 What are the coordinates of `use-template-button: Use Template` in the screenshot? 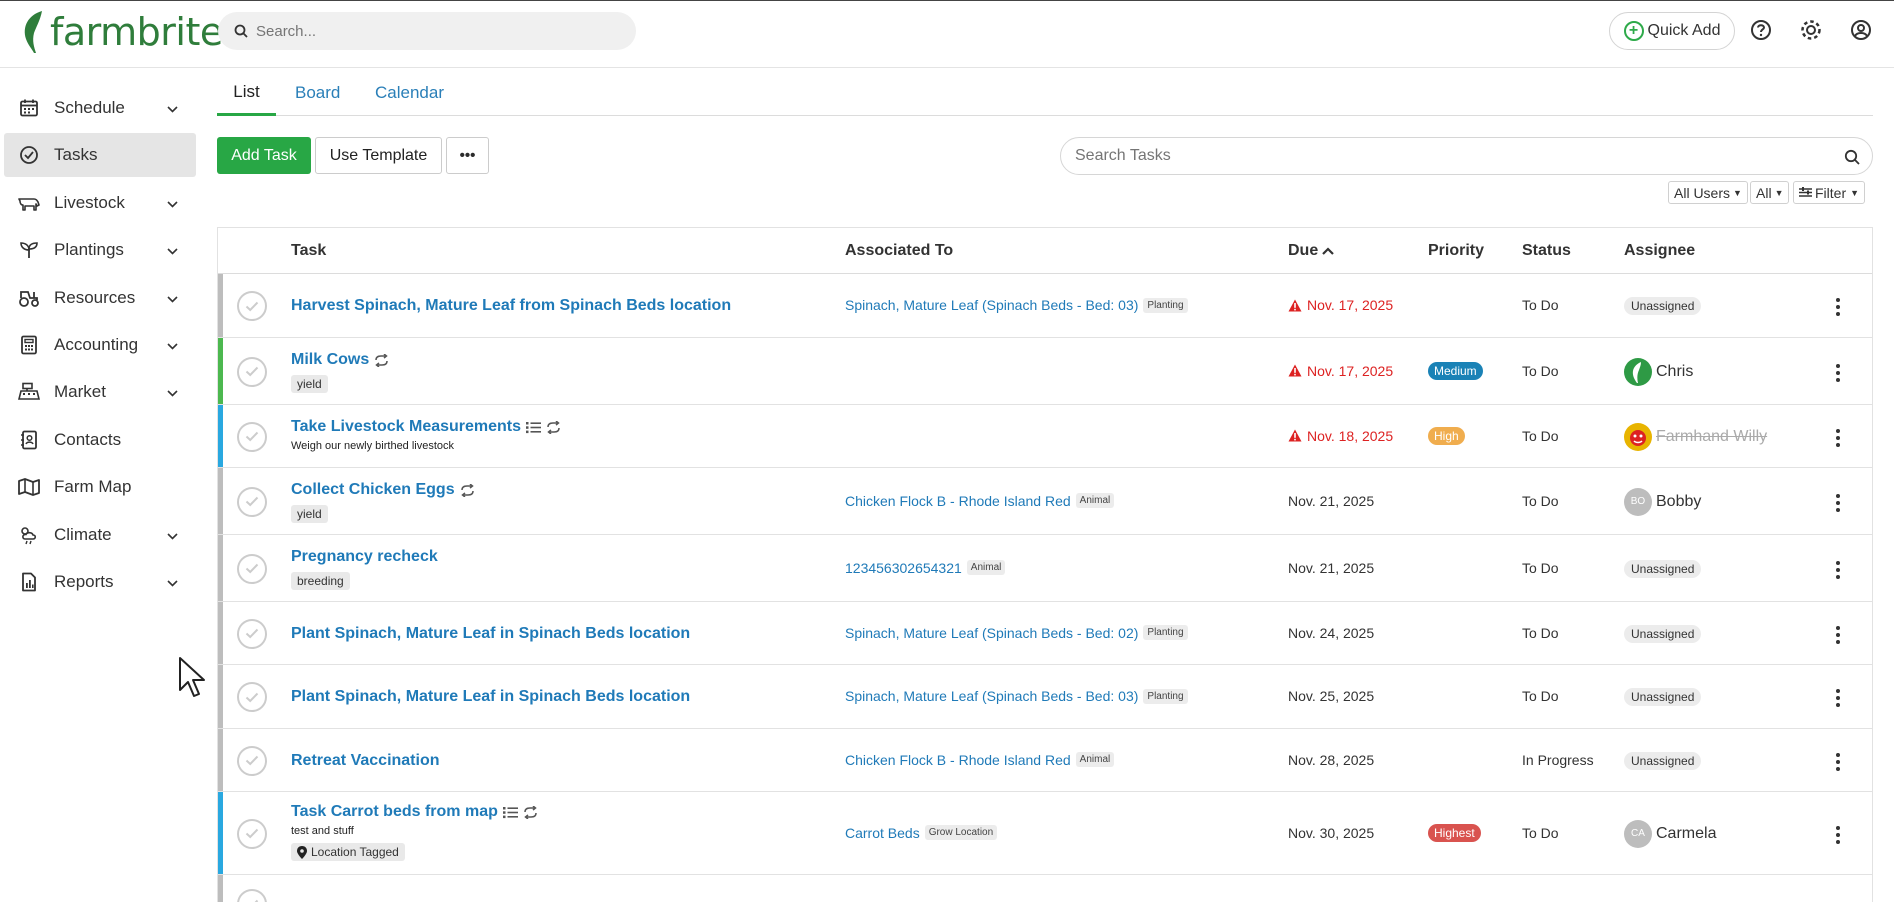 It's located at (378, 155).